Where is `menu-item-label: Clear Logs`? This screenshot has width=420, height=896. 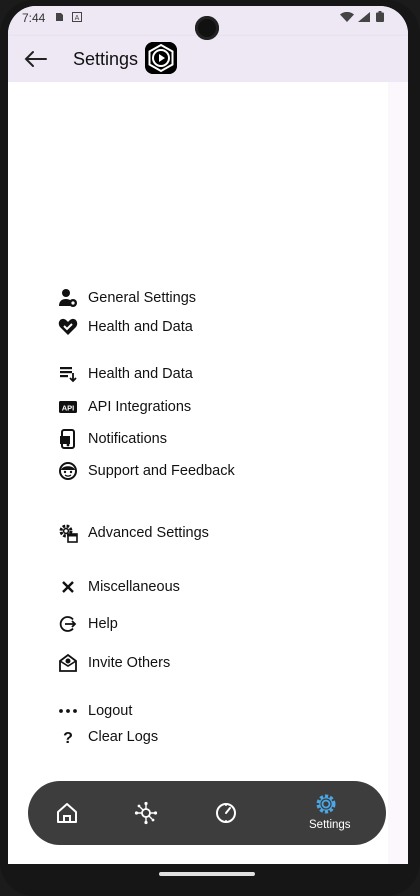 menu-item-label: Clear Logs is located at coordinates (123, 737).